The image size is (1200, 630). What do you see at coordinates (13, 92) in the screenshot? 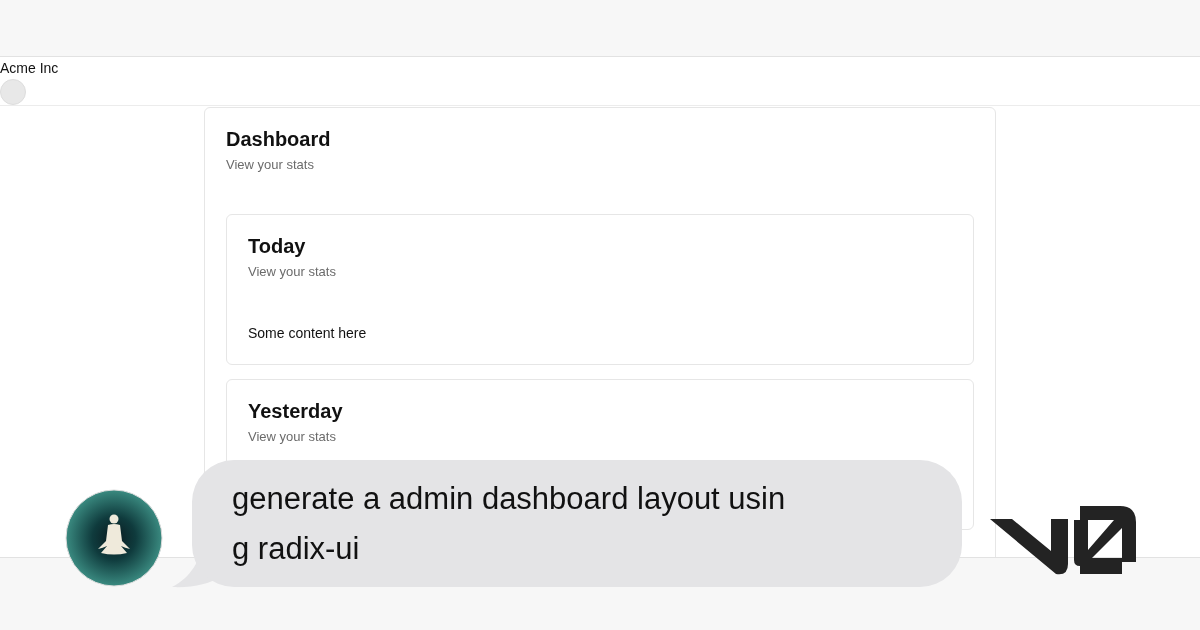
I see `user-avatar` at bounding box center [13, 92].